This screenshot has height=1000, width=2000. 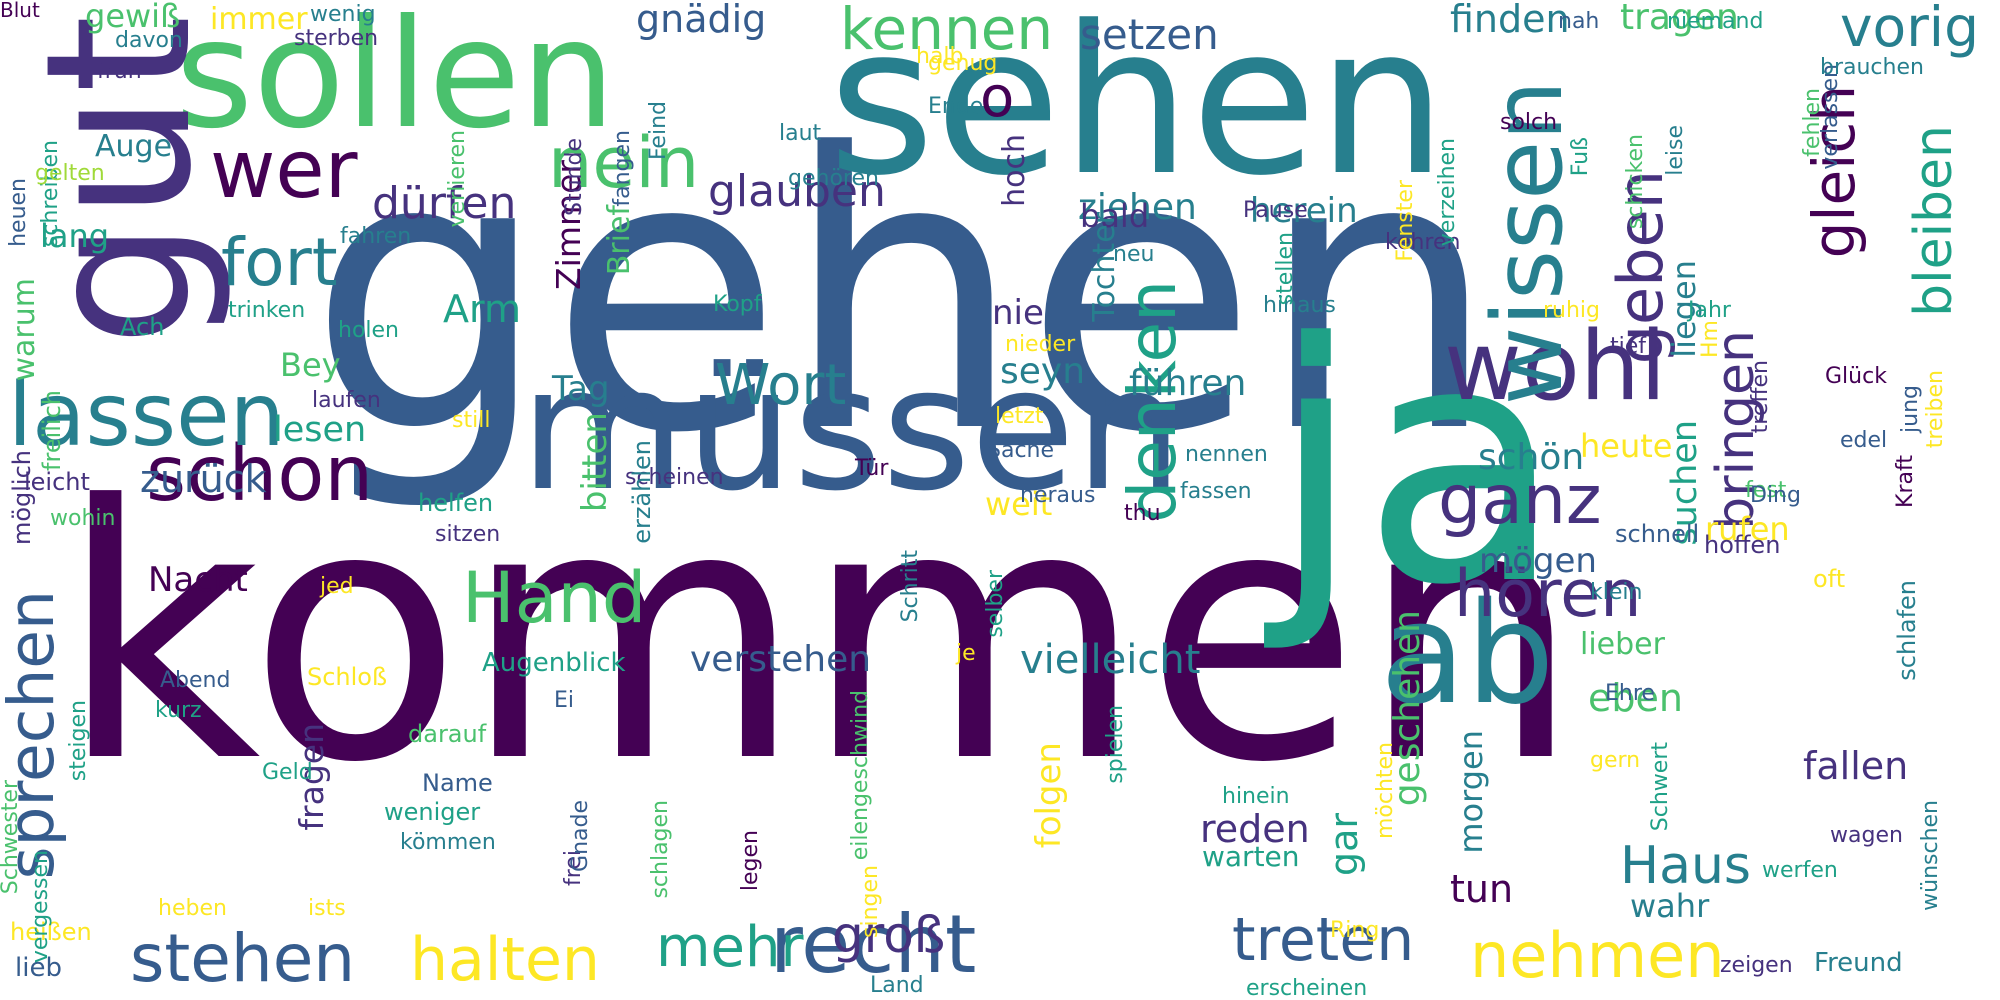 What do you see at coordinates (660, 849) in the screenshot?
I see `word-schlagen: schlagen` at bounding box center [660, 849].